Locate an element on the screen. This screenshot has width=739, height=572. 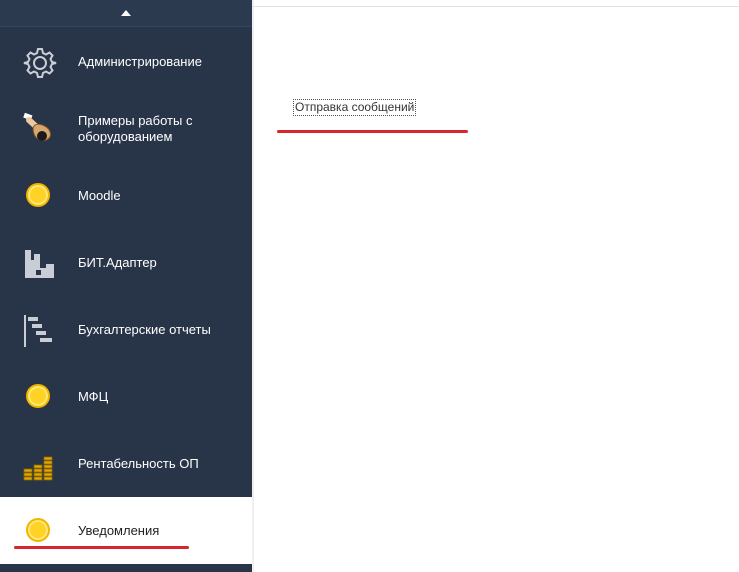
sidebar-item-accounting-reports: Бухгалтерские отчеты is located at coordinates (126, 329).